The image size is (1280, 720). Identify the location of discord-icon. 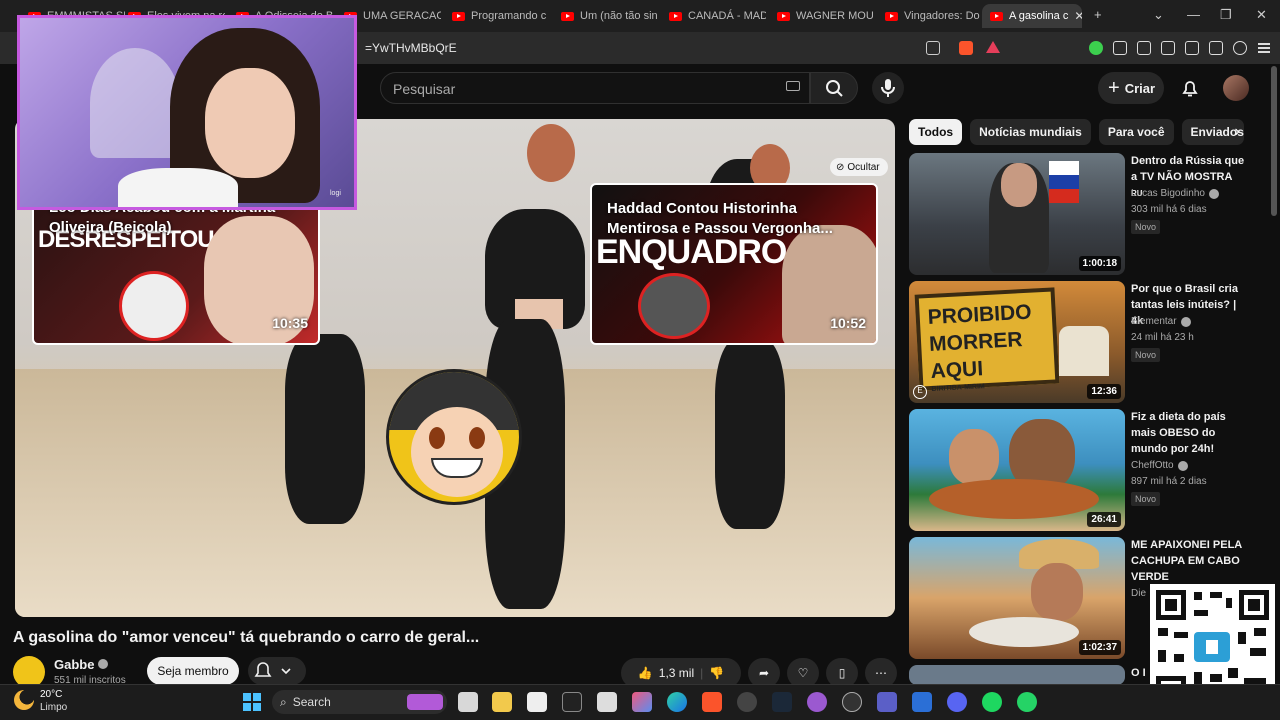
(957, 702).